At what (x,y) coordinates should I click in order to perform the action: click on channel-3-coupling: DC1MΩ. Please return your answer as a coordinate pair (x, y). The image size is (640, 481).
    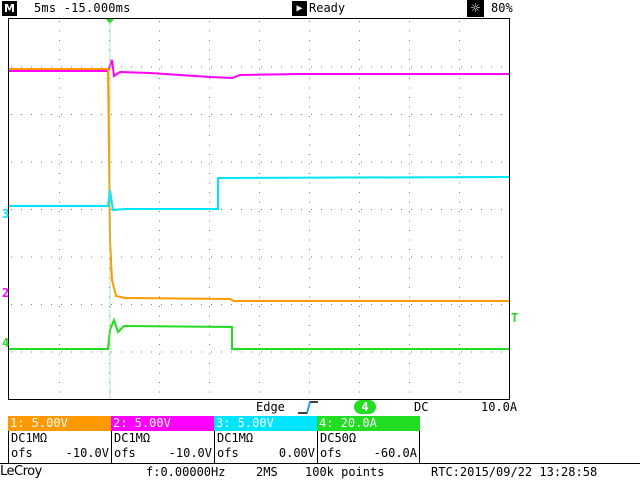
    Looking at the image, I should click on (235, 438).